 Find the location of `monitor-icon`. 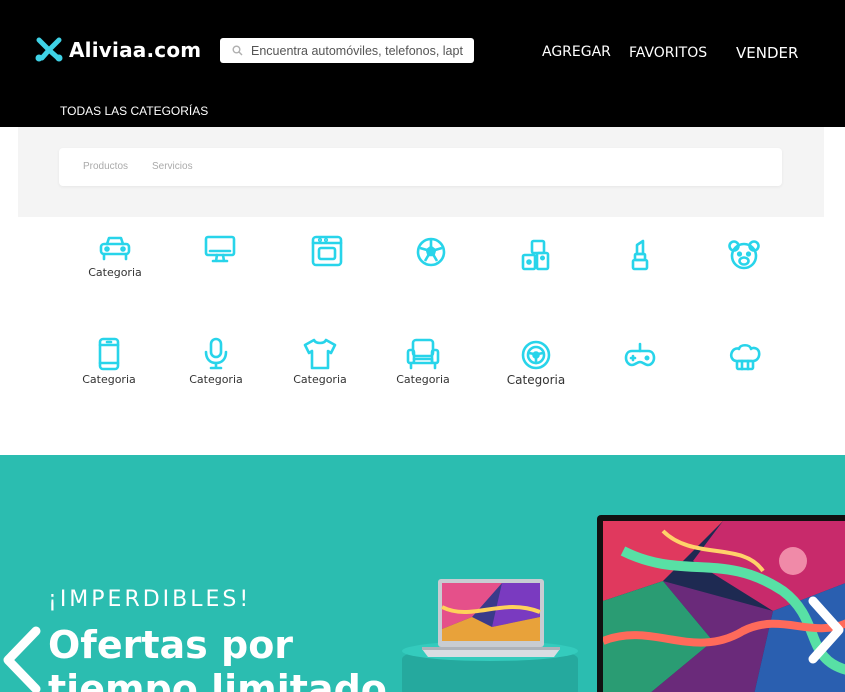

monitor-icon is located at coordinates (220, 249).